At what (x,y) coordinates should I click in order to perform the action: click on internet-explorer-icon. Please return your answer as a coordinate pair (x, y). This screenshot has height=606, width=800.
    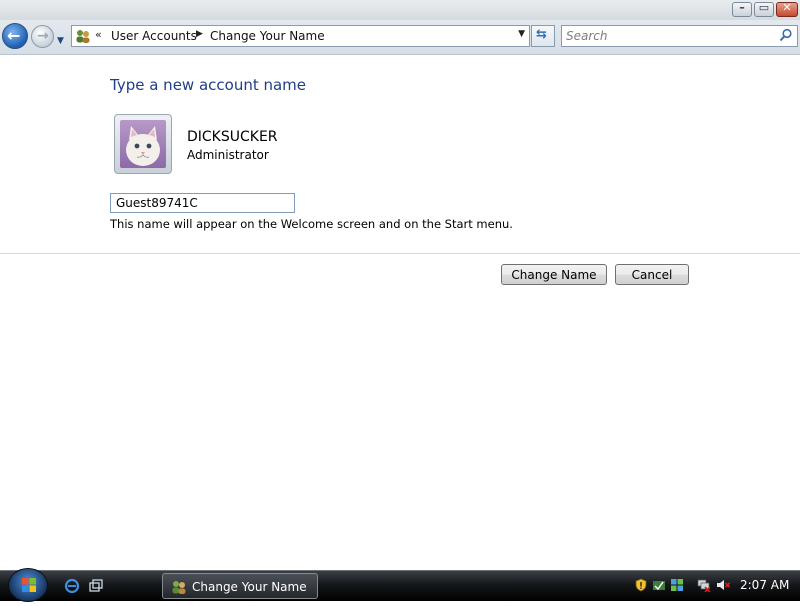
    Looking at the image, I should click on (72, 586).